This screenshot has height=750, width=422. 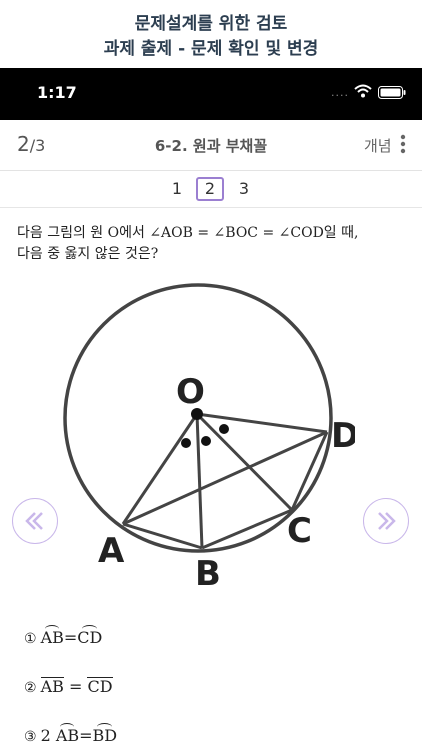 I want to click on radius-ob, so click(x=199, y=481).